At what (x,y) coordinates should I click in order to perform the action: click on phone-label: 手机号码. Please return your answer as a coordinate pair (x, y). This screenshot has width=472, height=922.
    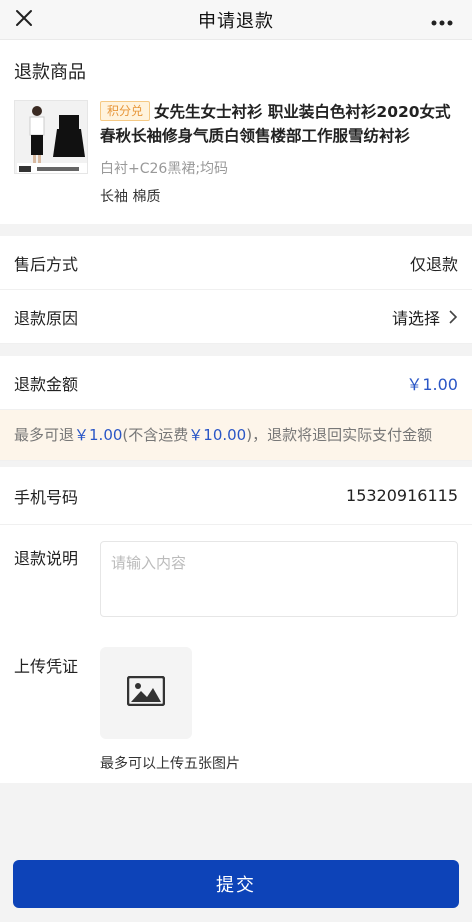
    Looking at the image, I should click on (46, 497).